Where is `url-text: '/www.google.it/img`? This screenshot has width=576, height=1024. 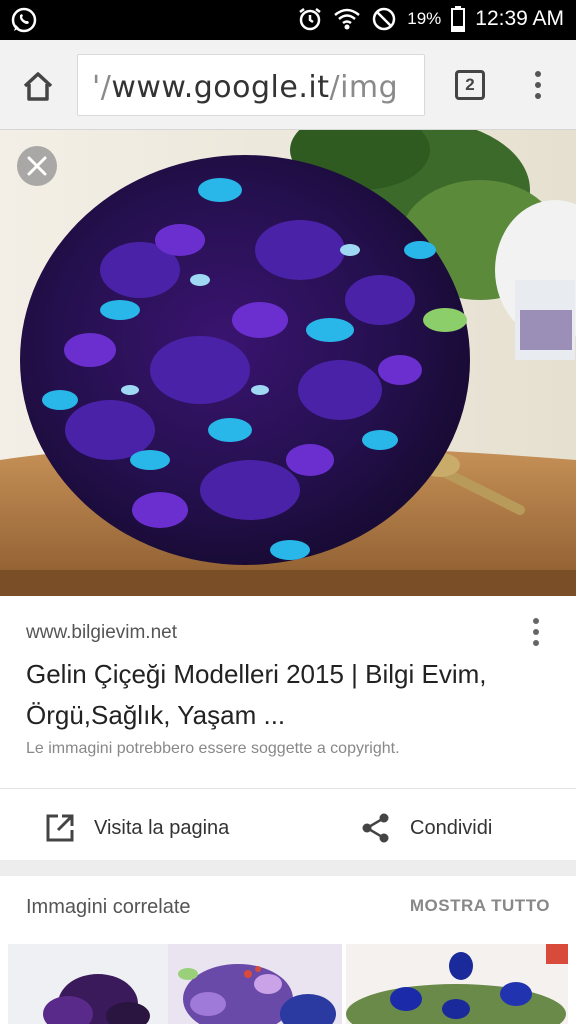 url-text: '/www.google.it/img is located at coordinates (245, 87).